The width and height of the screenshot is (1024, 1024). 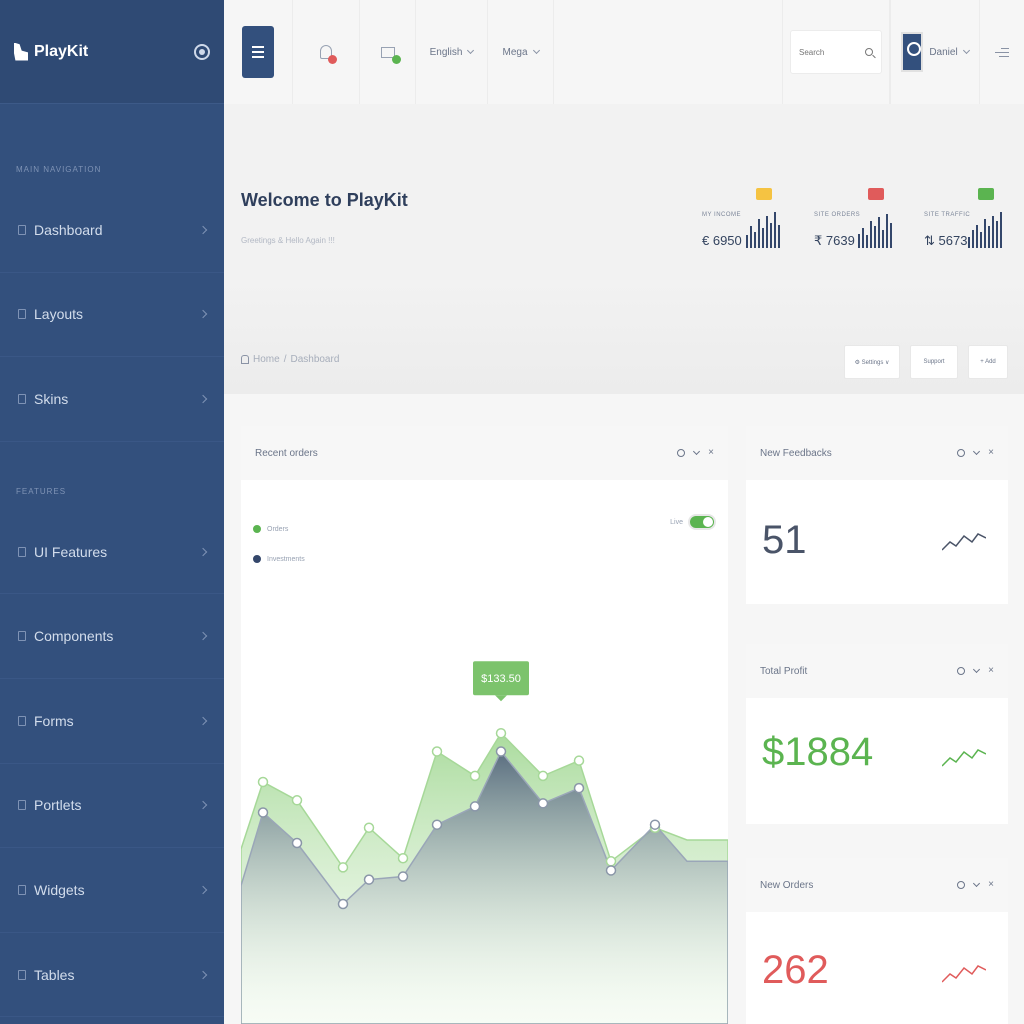 What do you see at coordinates (266, 359) in the screenshot?
I see `breadcrumb-home: Home` at bounding box center [266, 359].